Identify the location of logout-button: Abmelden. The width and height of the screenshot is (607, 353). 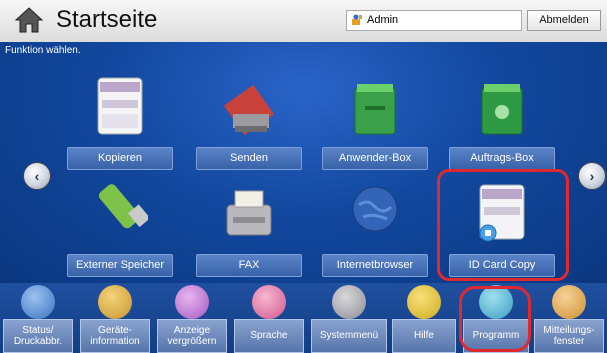
(564, 20).